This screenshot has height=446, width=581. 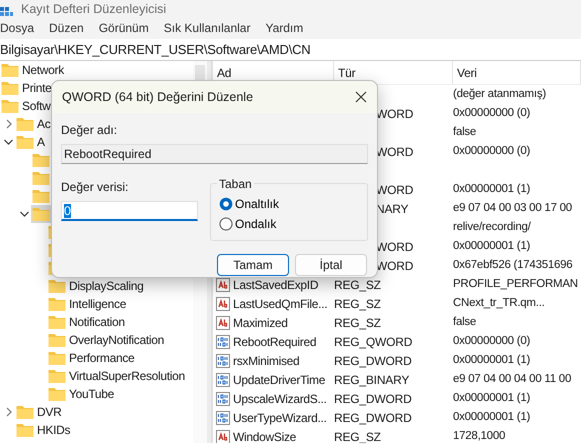 What do you see at coordinates (207, 28) in the screenshot?
I see `menu-item: Sık Kullanılanlar` at bounding box center [207, 28].